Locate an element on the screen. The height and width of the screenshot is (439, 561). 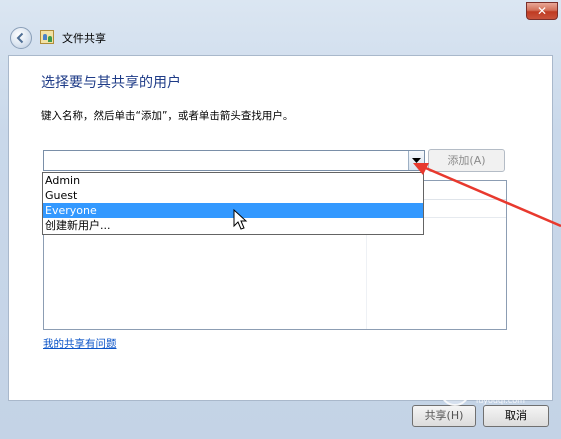
dropdown-option-everyone: Everyone is located at coordinates (233, 210).